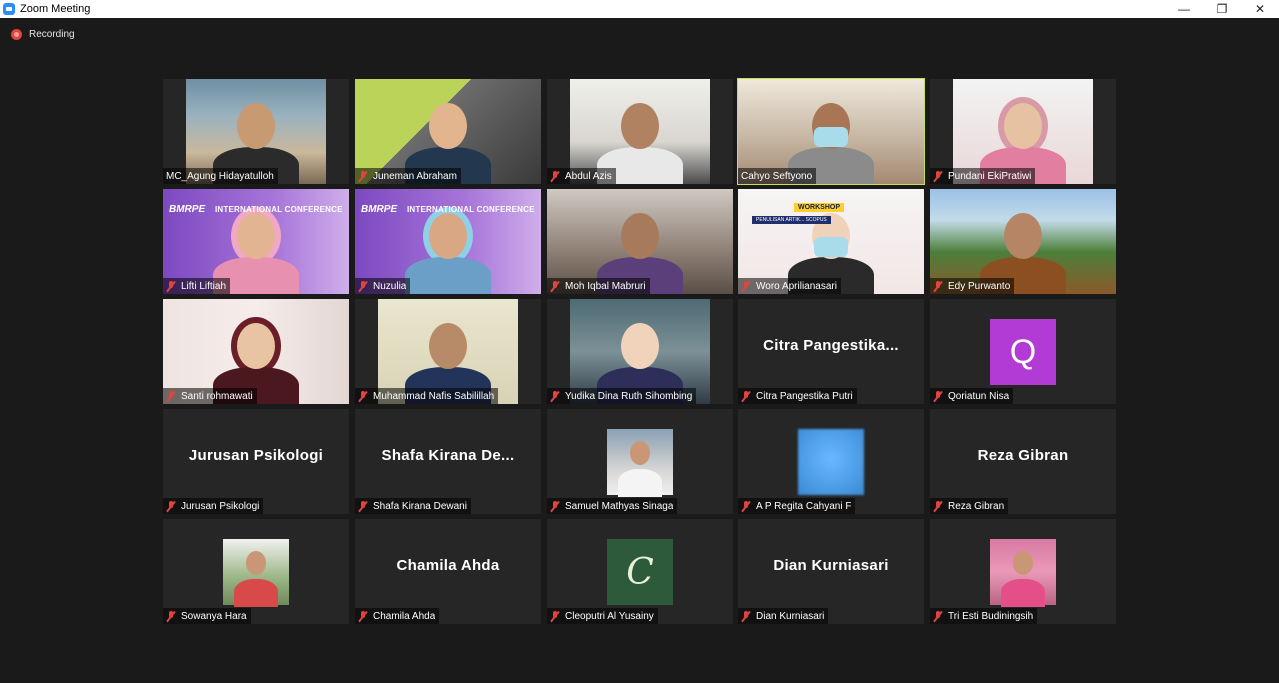  I want to click on avatar-letter: Q, so click(1023, 352).